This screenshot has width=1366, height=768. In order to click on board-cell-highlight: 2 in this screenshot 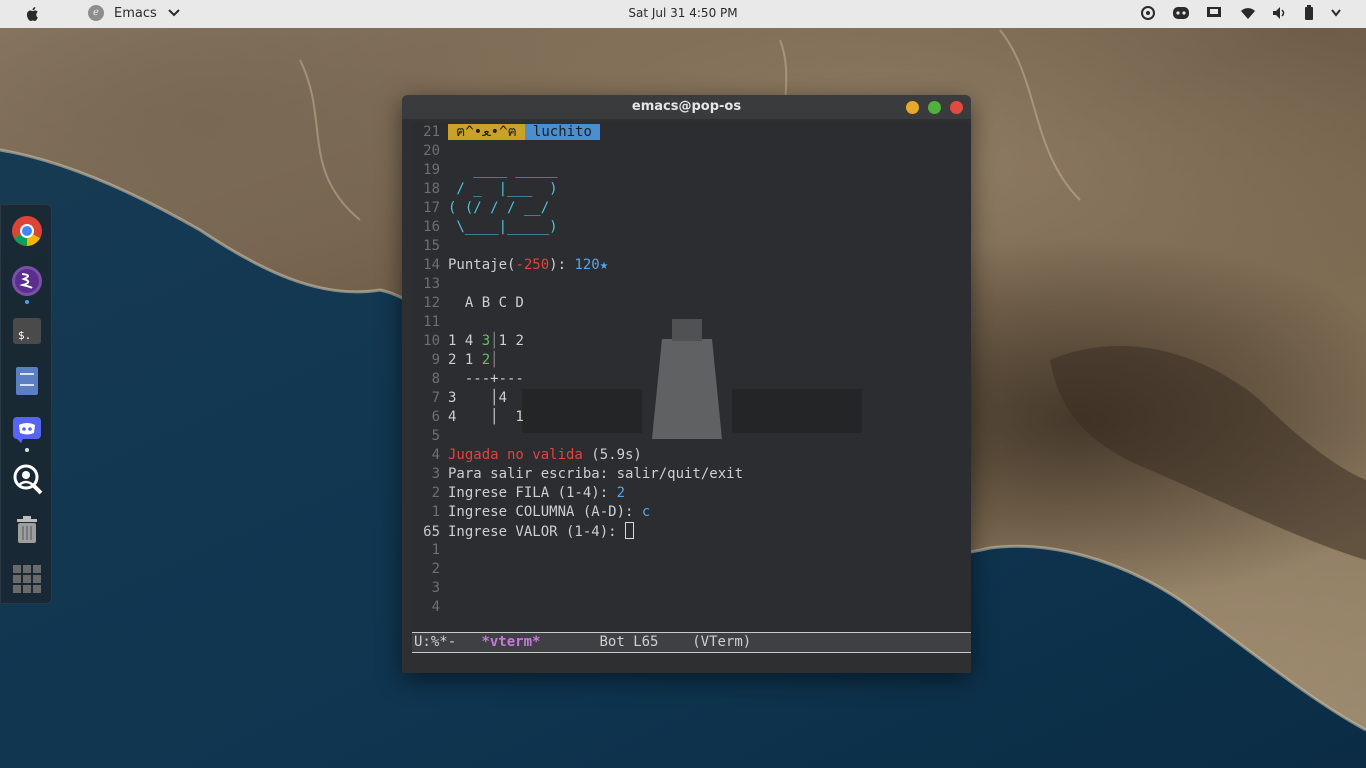, I will do `click(486, 360)`.